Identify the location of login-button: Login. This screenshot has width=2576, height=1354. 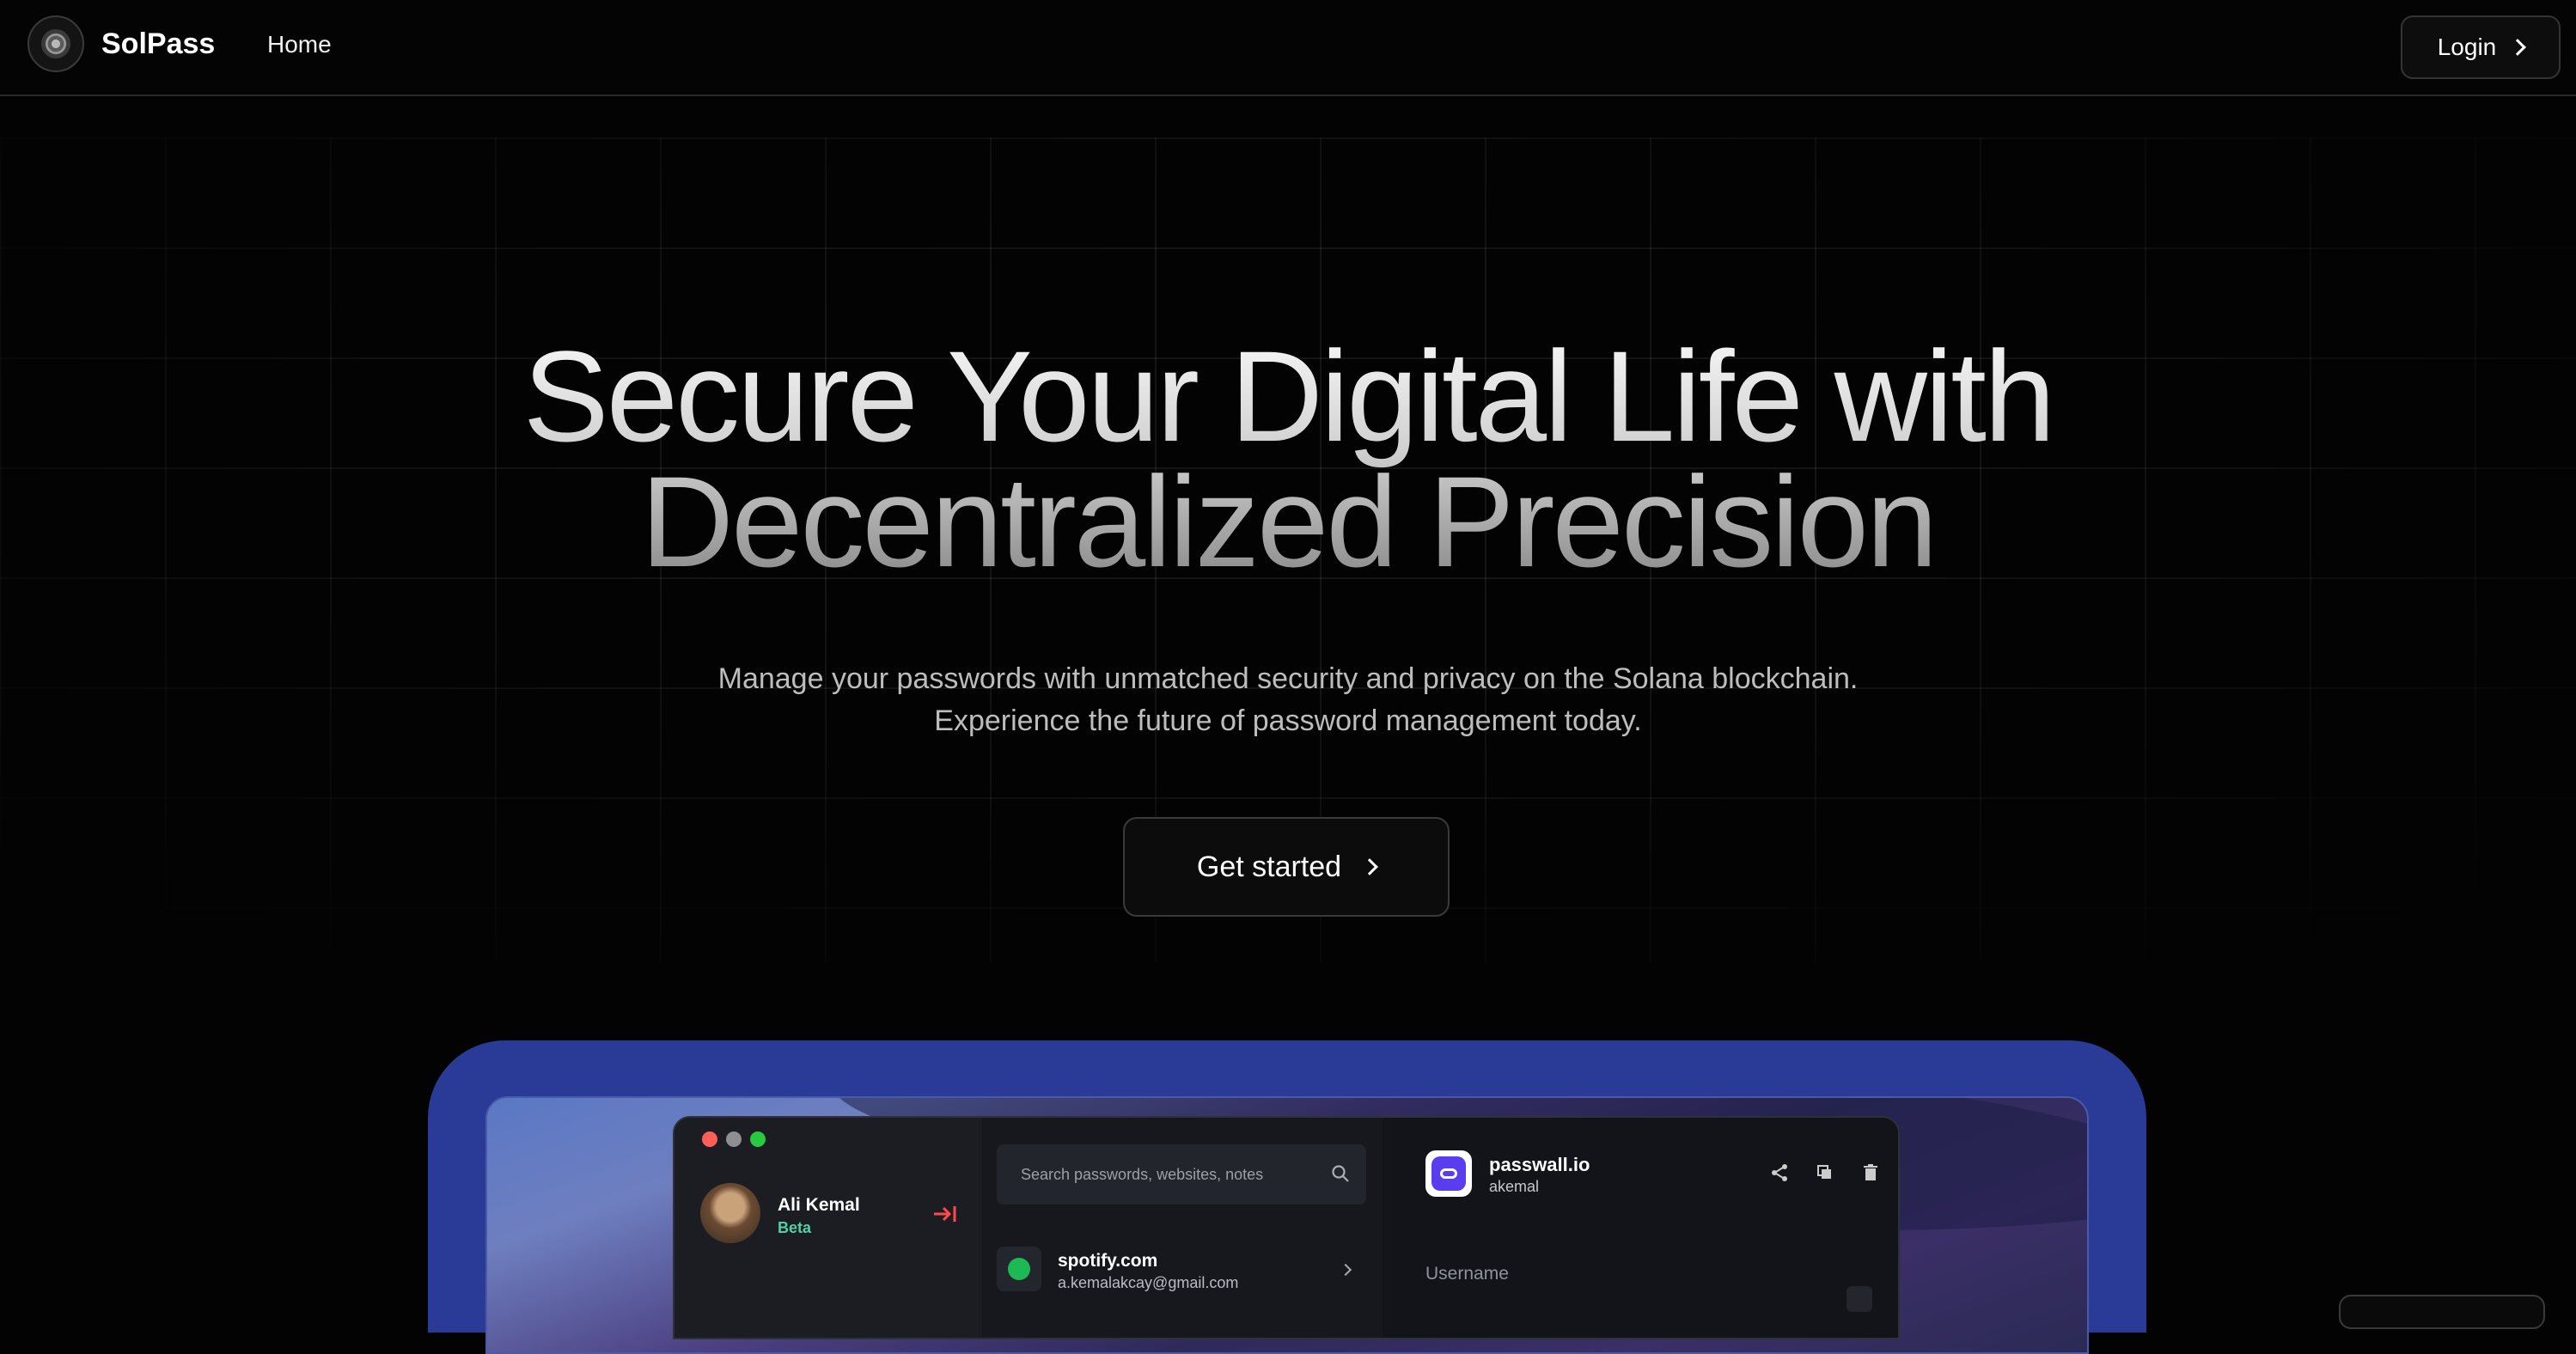
(2481, 47).